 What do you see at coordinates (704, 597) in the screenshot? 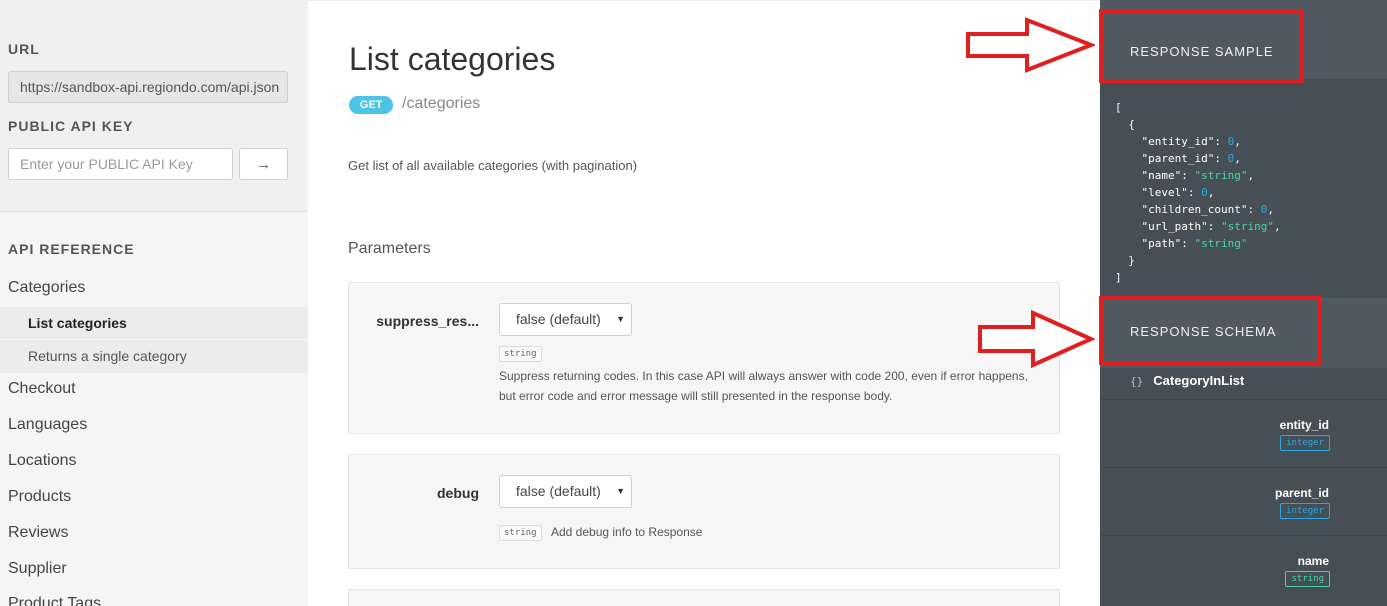
I see `param-next` at bounding box center [704, 597].